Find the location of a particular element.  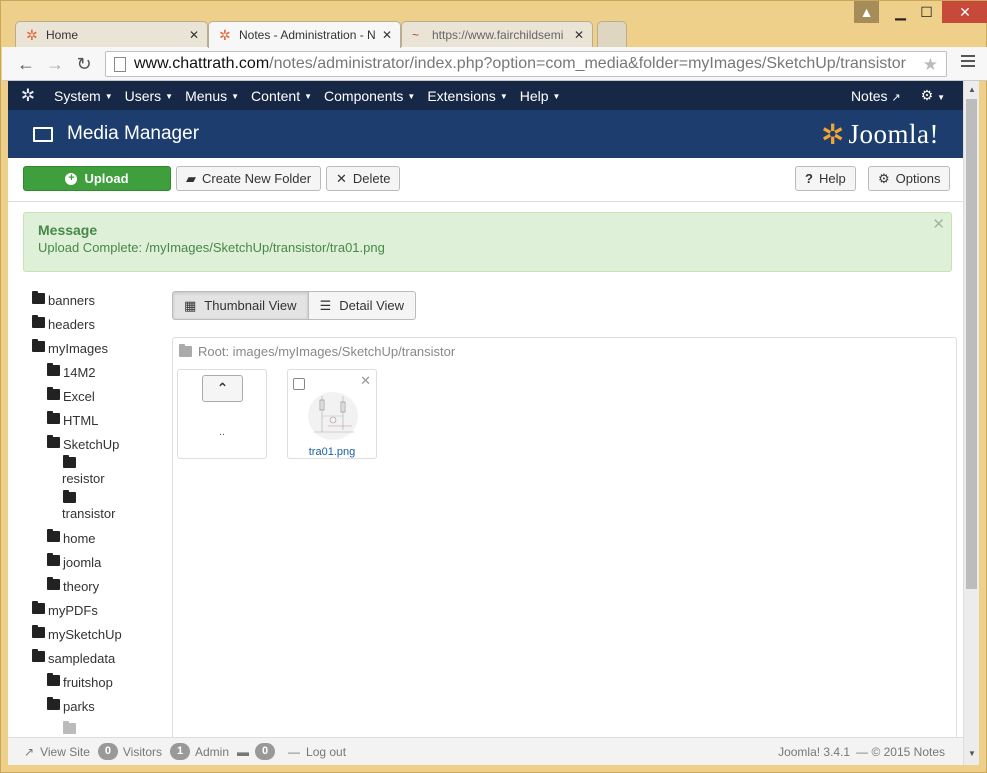

menu-content: Content ▼ is located at coordinates (281, 96).